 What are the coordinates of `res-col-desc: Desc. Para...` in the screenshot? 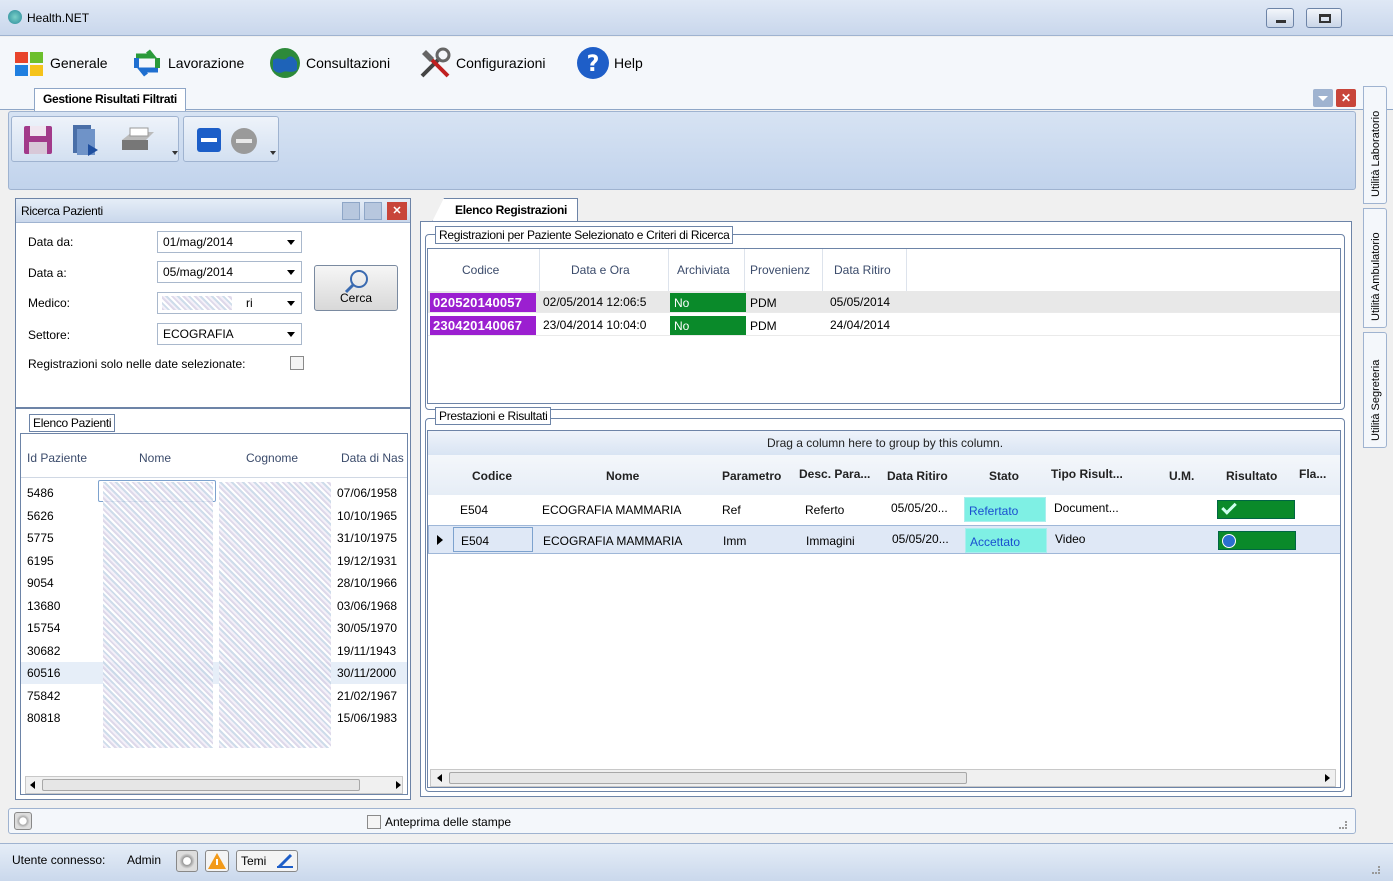 It's located at (834, 474).